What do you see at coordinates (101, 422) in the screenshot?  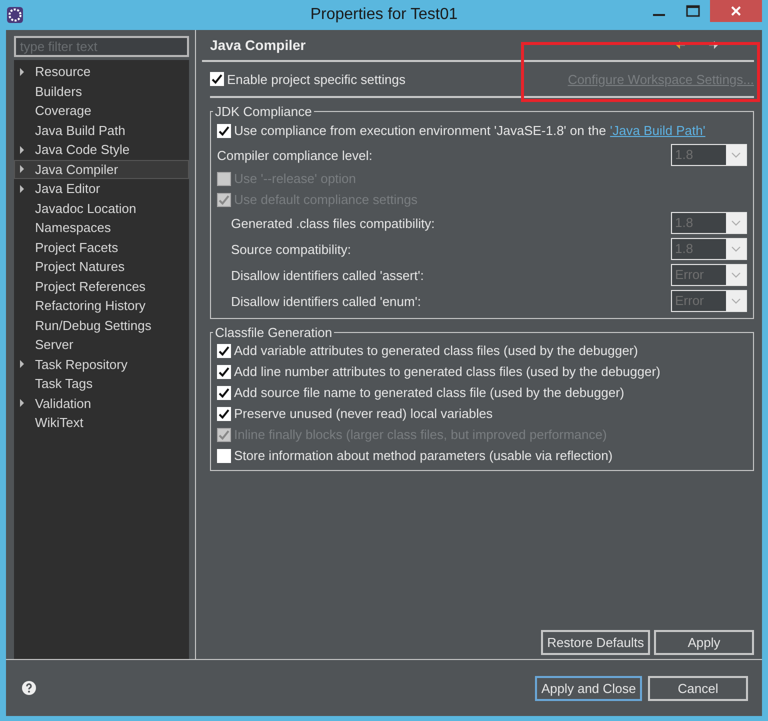 I see `tree-item: WikiText` at bounding box center [101, 422].